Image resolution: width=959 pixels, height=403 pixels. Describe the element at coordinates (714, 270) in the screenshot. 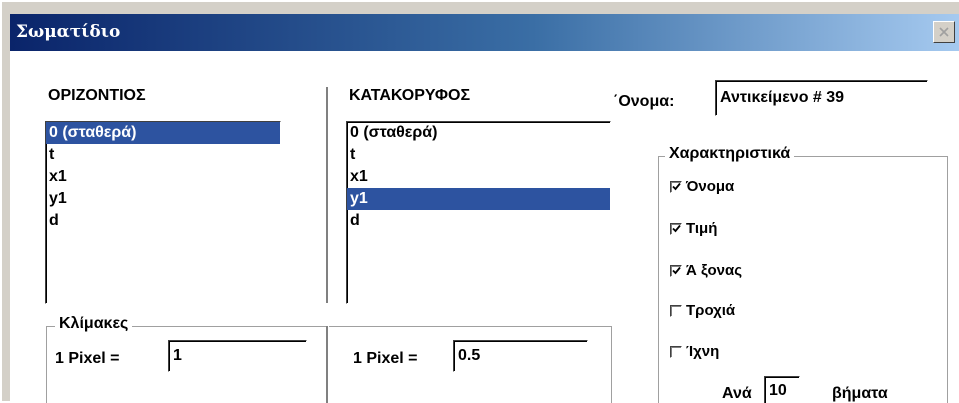

I see `option-axis-label: Ά ξονας` at that location.